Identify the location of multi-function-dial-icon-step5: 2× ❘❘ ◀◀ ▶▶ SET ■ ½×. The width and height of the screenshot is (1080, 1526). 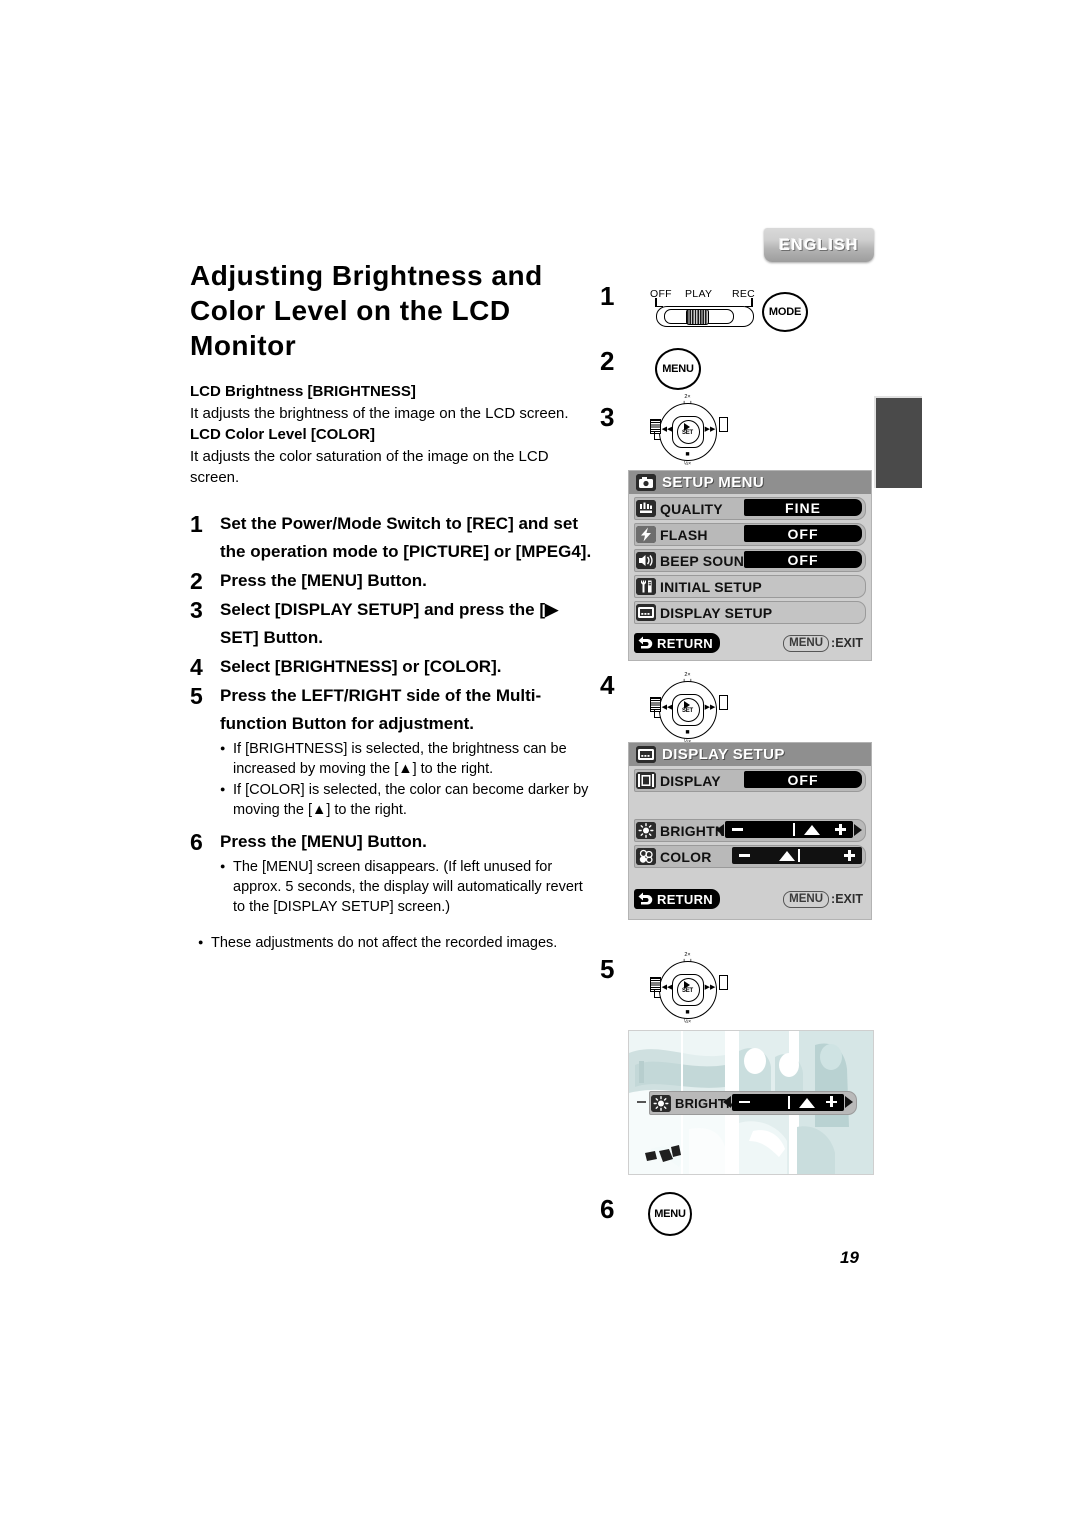
(689, 991).